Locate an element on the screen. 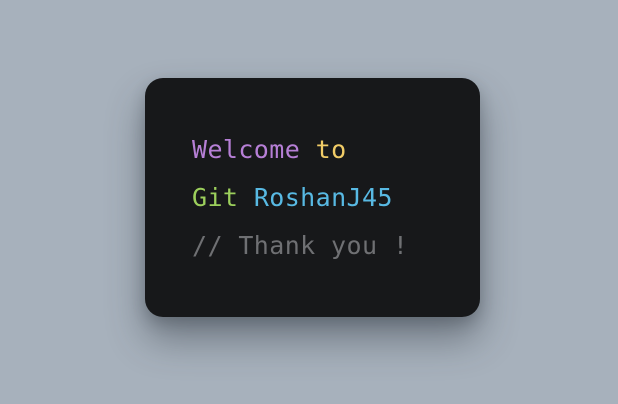 This screenshot has width=618, height=404. to-word: to is located at coordinates (331, 149).